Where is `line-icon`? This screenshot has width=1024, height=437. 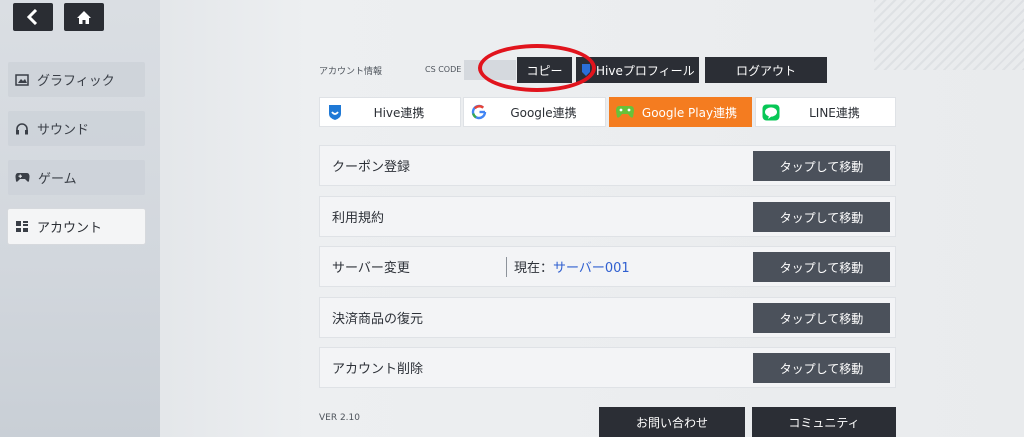
line-icon is located at coordinates (771, 112).